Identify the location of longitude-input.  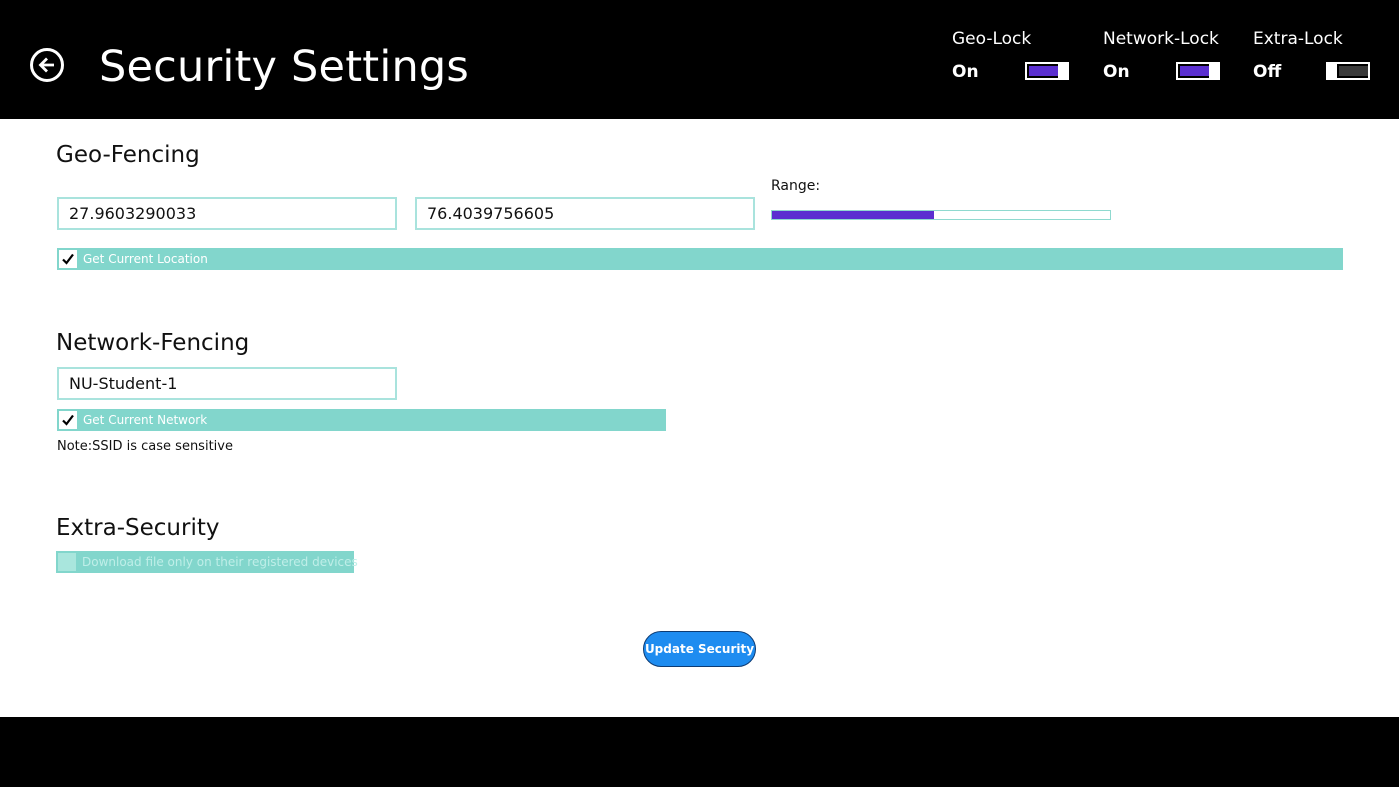
(585, 213).